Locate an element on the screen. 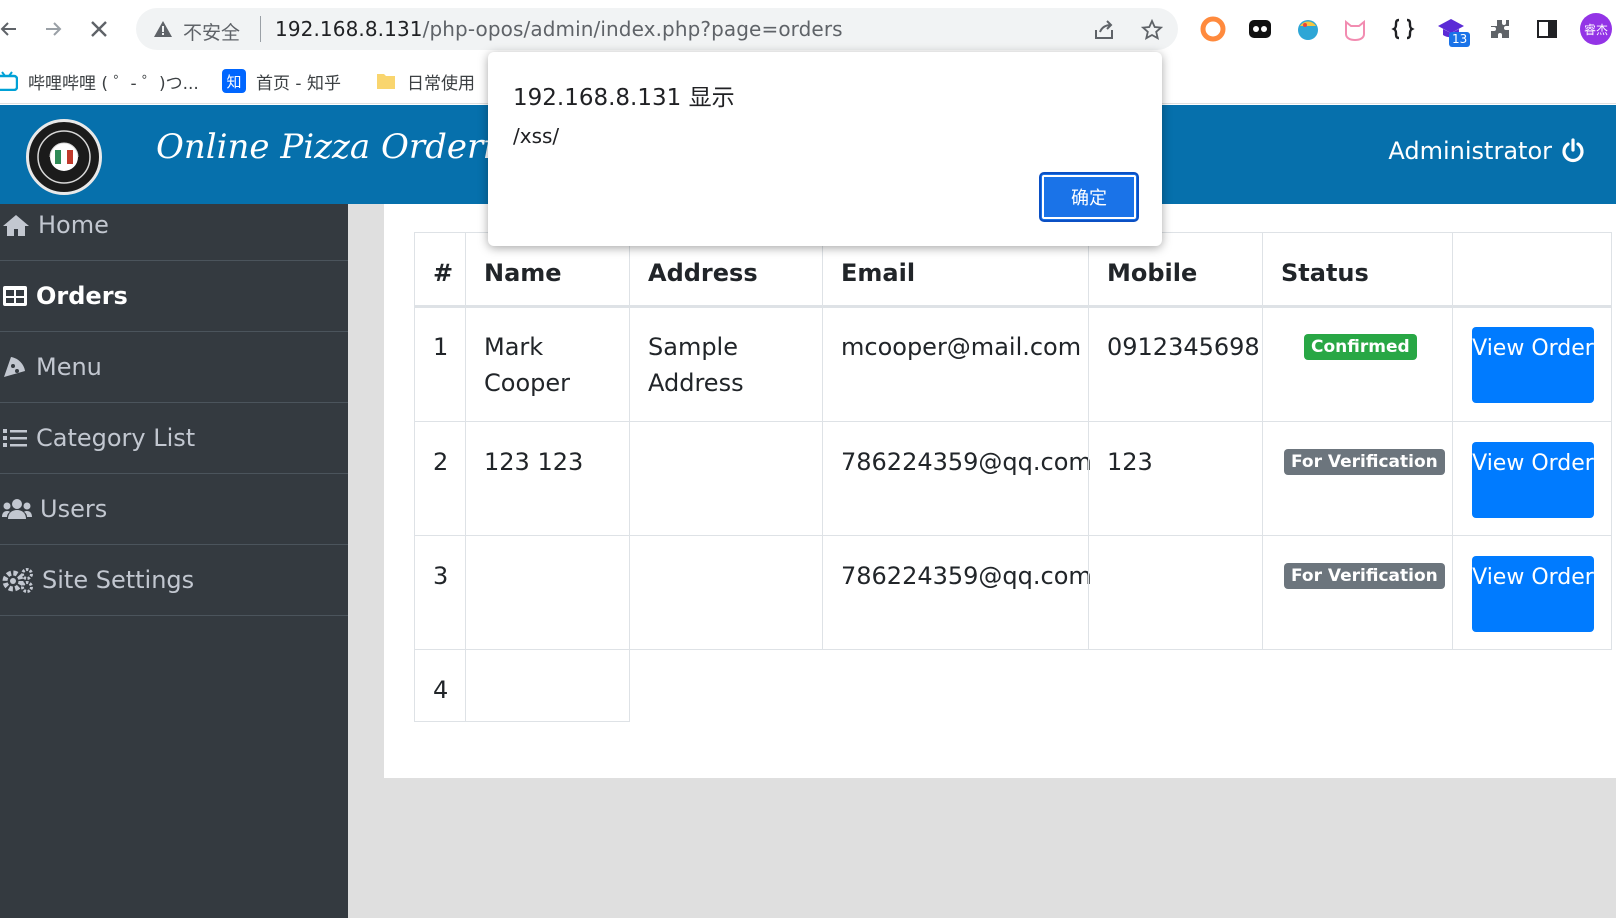  share-icon is located at coordinates (1104, 29).